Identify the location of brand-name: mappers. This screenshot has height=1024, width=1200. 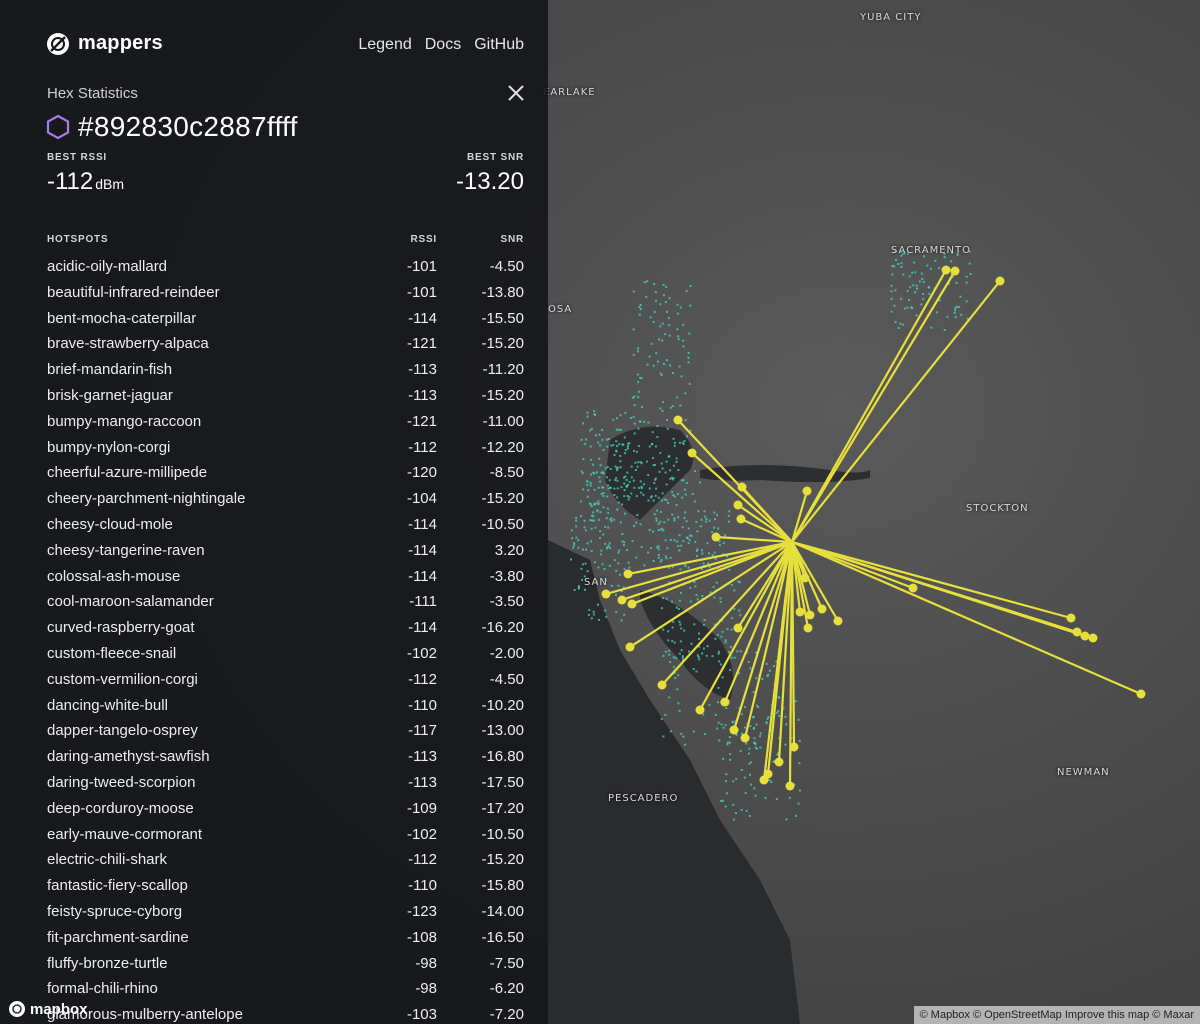
(120, 43).